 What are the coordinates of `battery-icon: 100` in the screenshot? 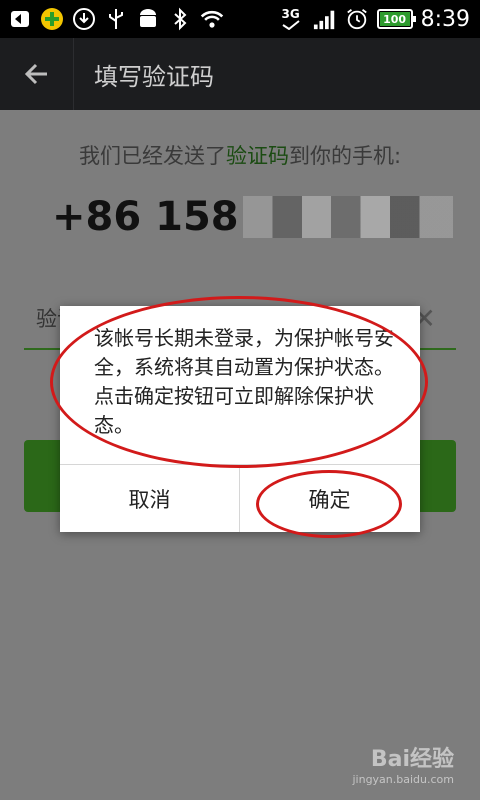 It's located at (396, 19).